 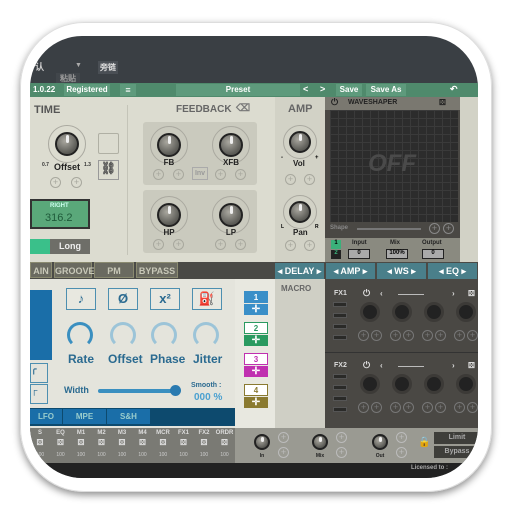 I want to click on toolbar-item: 认, so click(x=39, y=66).